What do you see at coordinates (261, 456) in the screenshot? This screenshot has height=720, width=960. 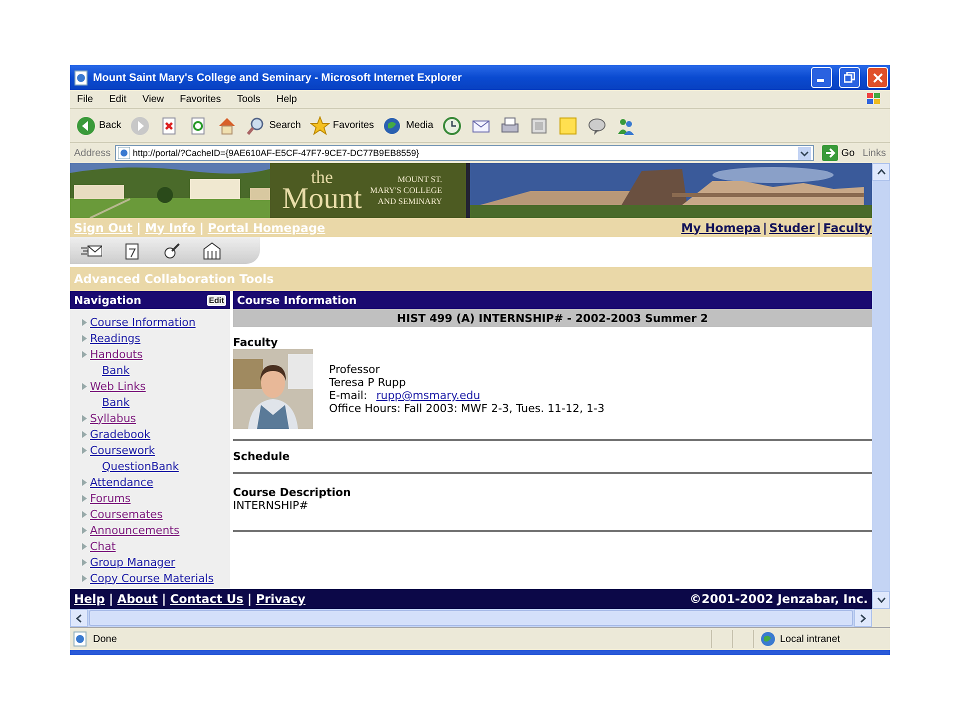 I see `section-label: Schedule` at bounding box center [261, 456].